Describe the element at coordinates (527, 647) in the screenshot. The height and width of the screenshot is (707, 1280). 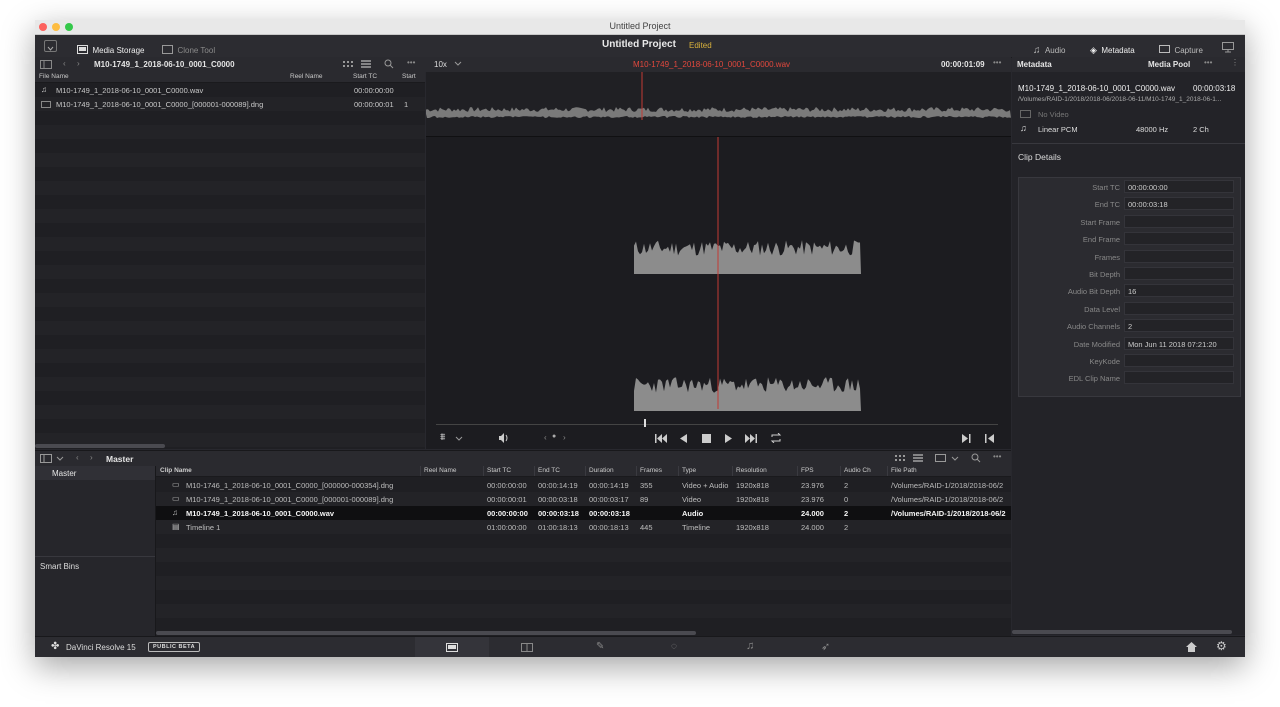
I see `tab-edit` at that location.